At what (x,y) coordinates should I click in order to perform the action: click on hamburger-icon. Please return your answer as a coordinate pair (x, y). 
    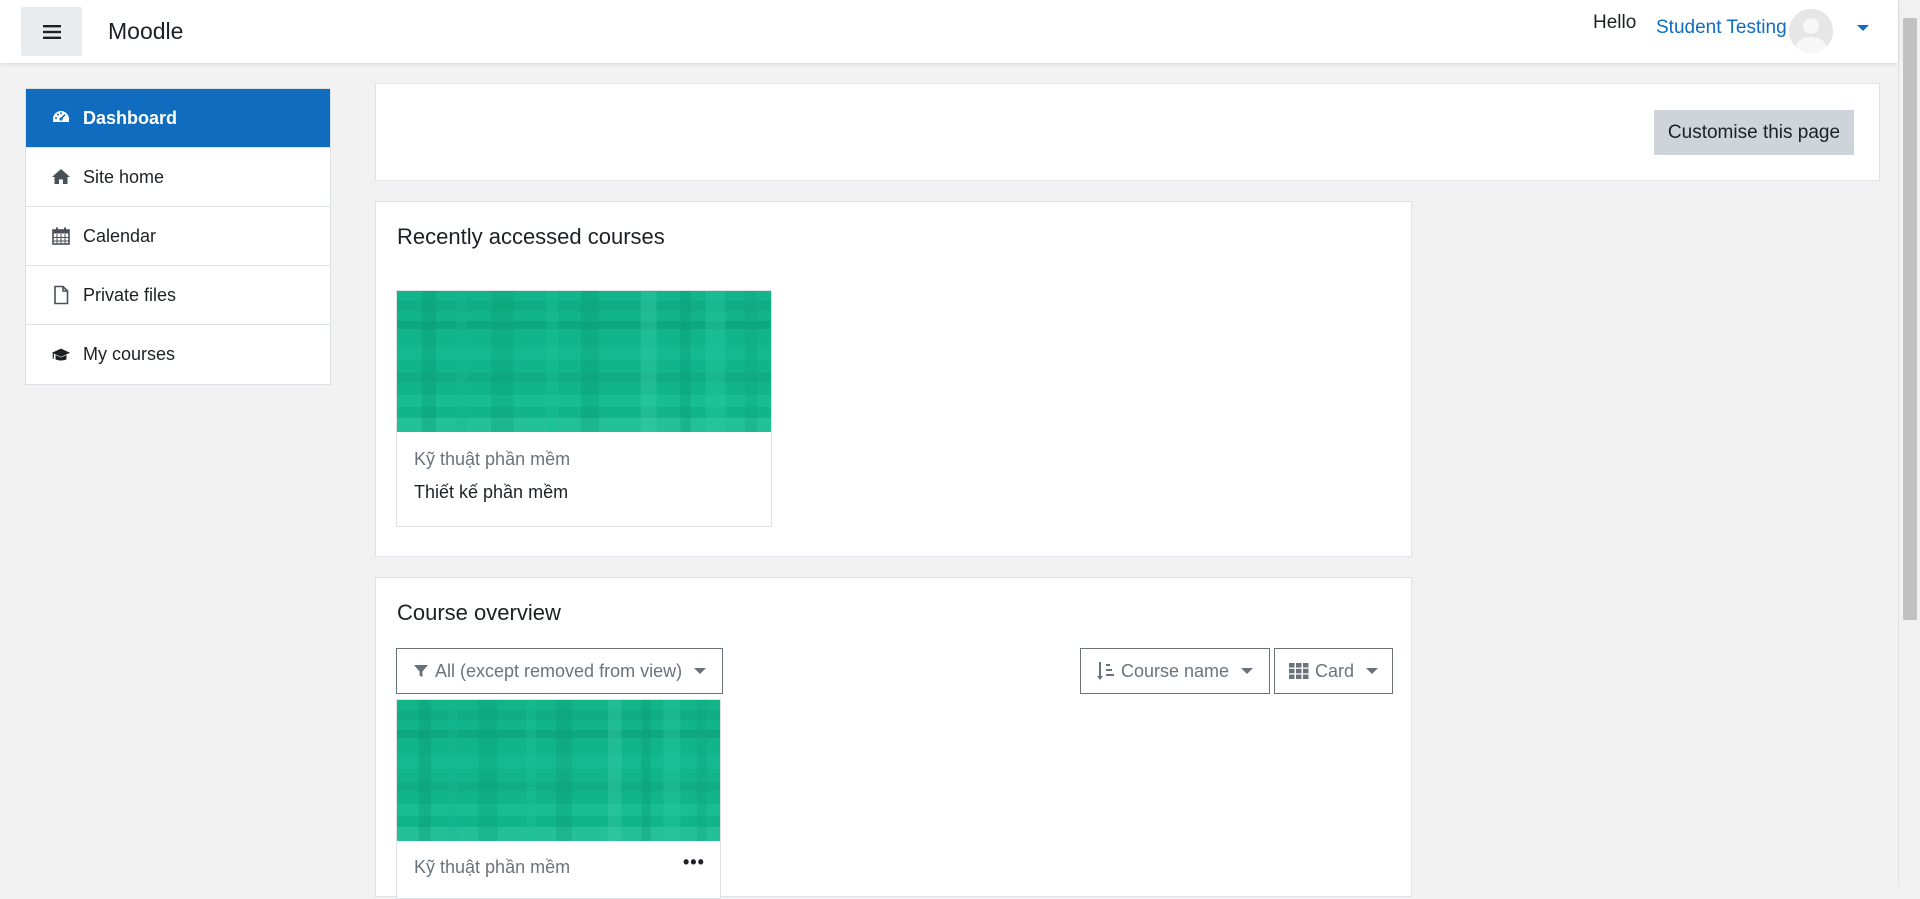
    Looking at the image, I should click on (51, 31).